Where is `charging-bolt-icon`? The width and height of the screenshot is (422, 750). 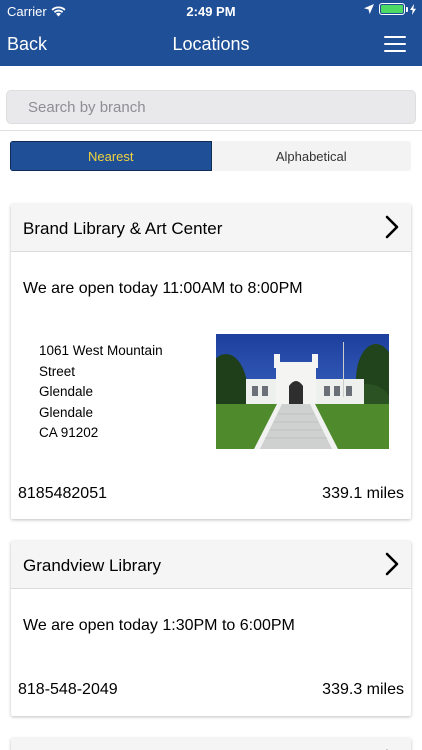
charging-bolt-icon is located at coordinates (413, 9).